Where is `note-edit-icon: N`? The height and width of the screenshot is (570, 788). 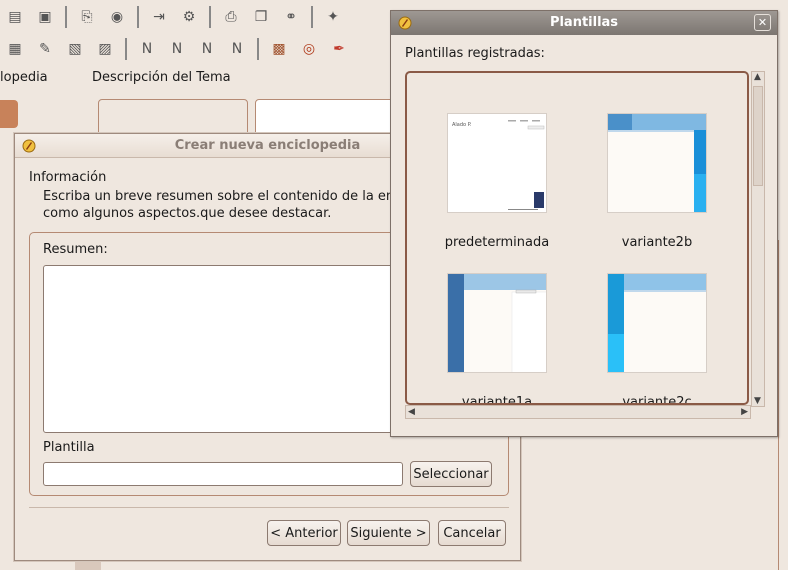 note-edit-icon: N is located at coordinates (177, 49).